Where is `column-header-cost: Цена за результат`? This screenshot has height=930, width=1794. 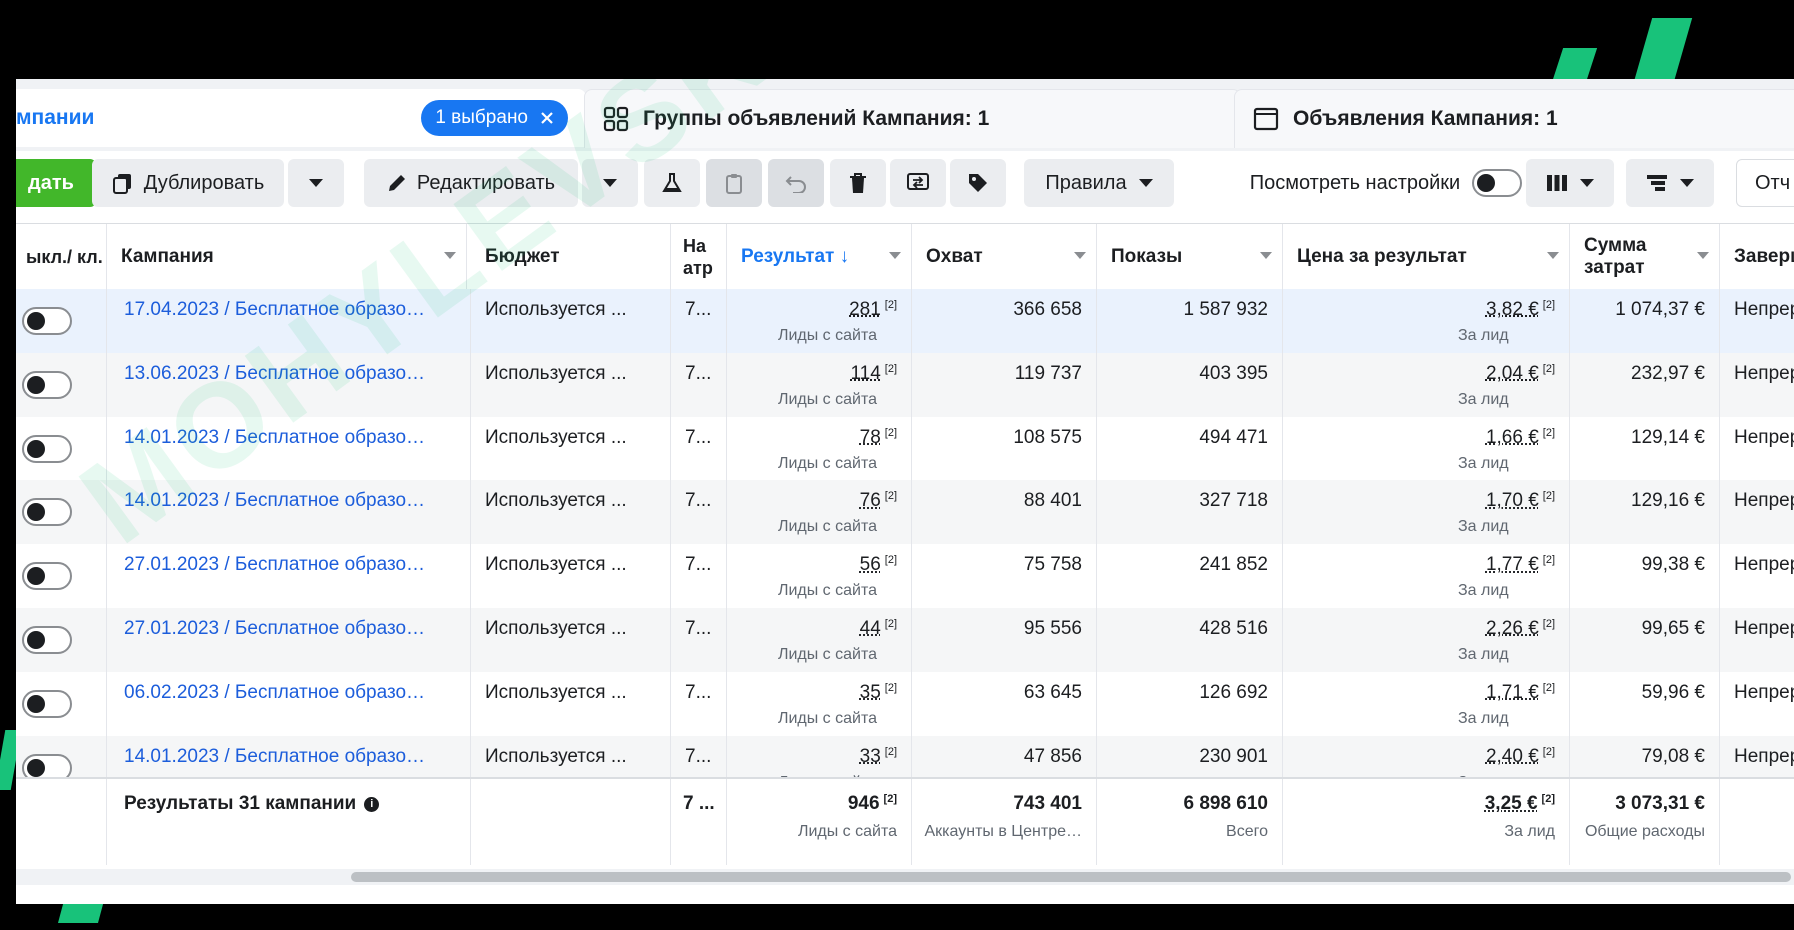 column-header-cost: Цена за результат is located at coordinates (1426, 257).